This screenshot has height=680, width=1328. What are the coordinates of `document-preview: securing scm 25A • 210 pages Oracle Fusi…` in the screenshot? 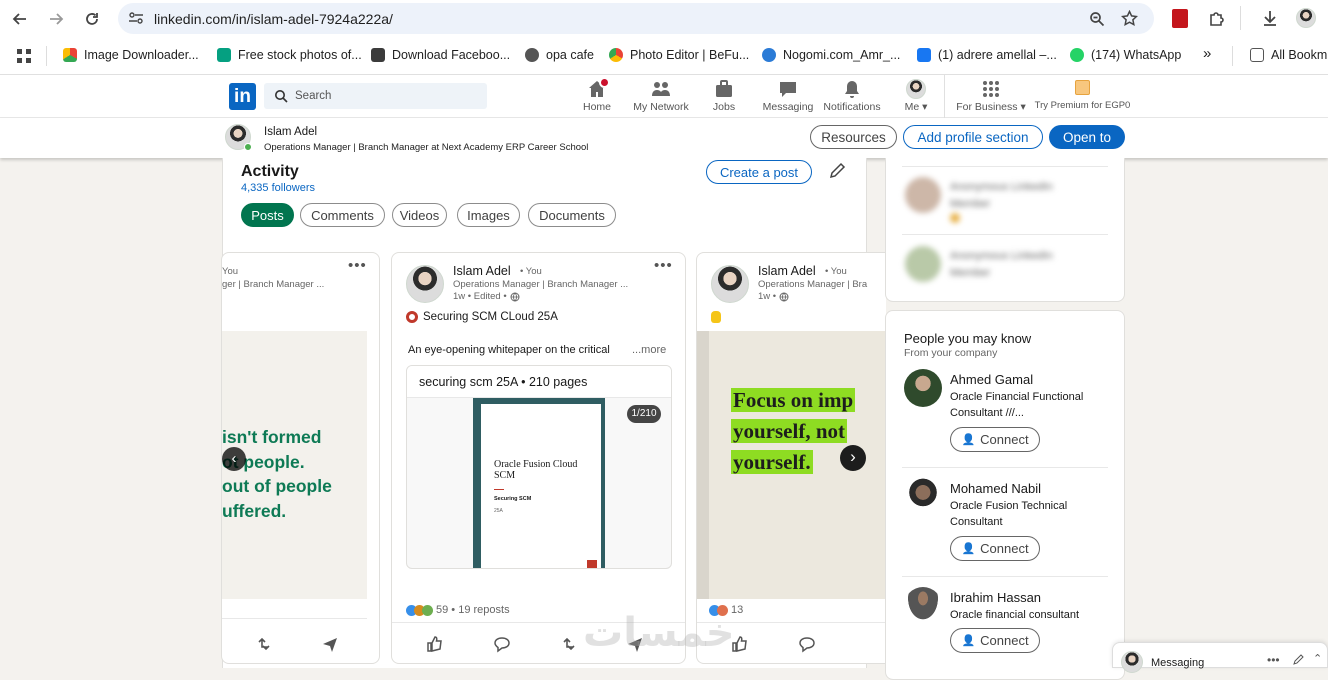 It's located at (539, 467).